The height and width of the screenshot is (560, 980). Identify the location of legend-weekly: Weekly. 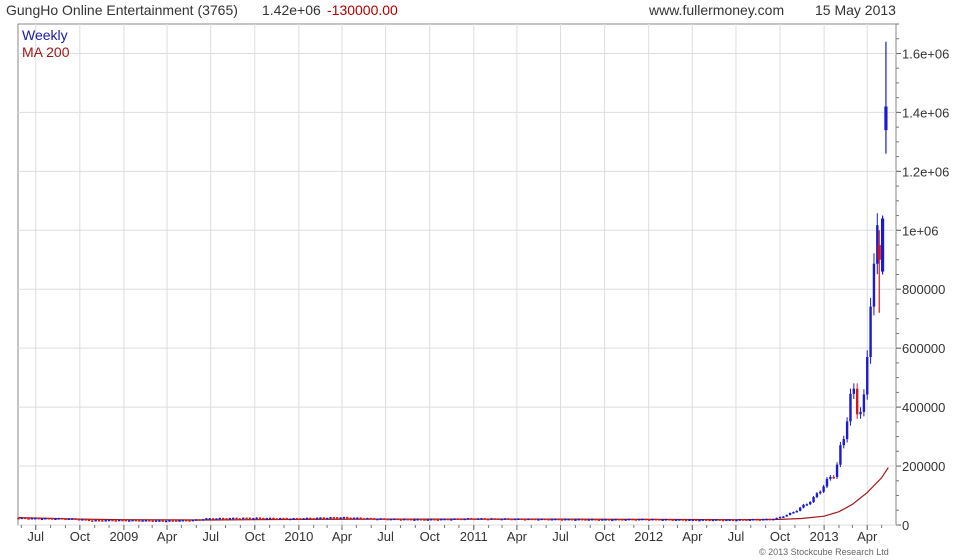
(45, 35).